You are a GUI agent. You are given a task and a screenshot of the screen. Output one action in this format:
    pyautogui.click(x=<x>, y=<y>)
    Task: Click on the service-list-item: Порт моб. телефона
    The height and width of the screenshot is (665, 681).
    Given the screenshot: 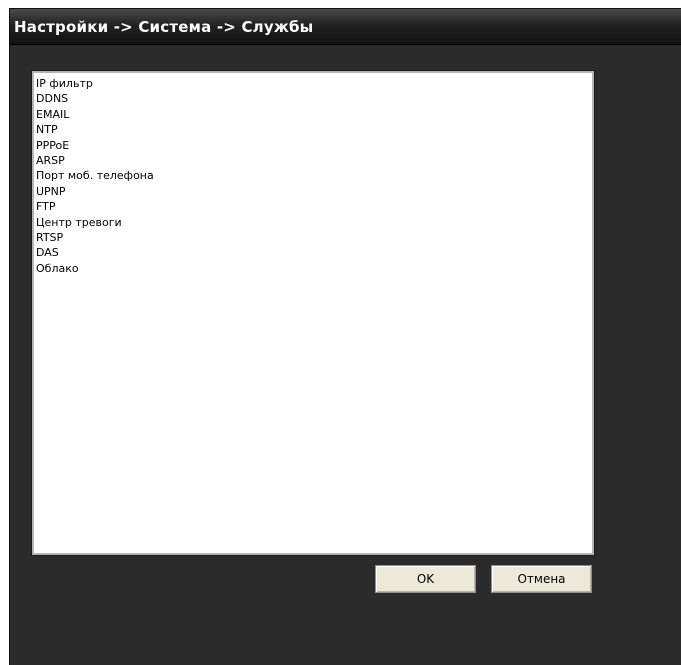 What is the action you would take?
    pyautogui.click(x=314, y=175)
    